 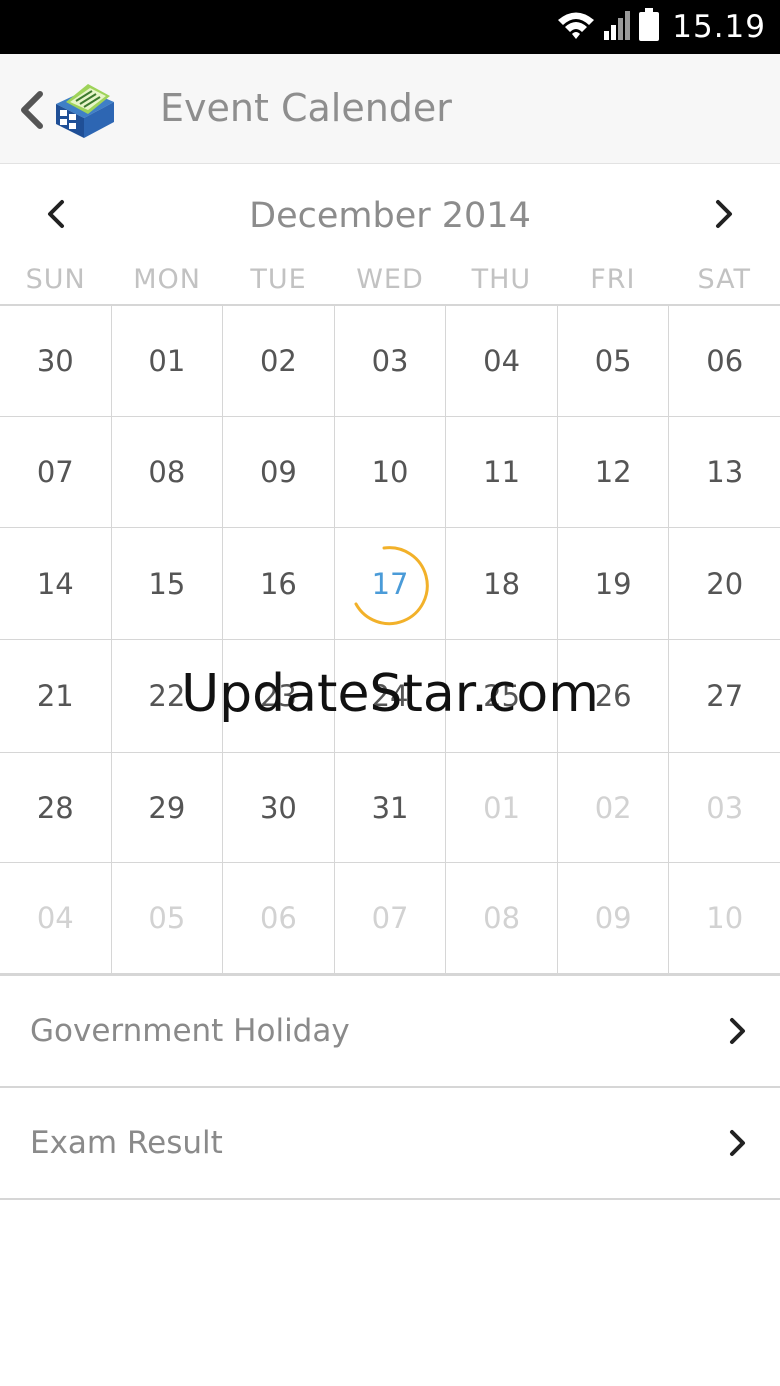 I want to click on weekday-header: SUN MON TUE WED THU FRI SAT, so click(x=390, y=280).